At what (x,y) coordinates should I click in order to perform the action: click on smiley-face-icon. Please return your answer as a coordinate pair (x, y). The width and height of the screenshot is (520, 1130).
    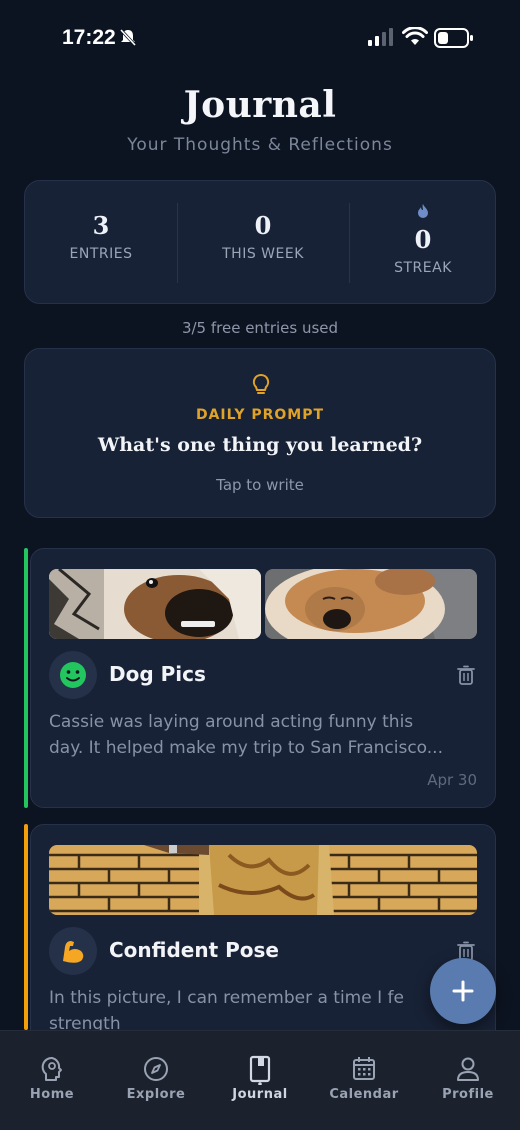
    Looking at the image, I should click on (73, 675).